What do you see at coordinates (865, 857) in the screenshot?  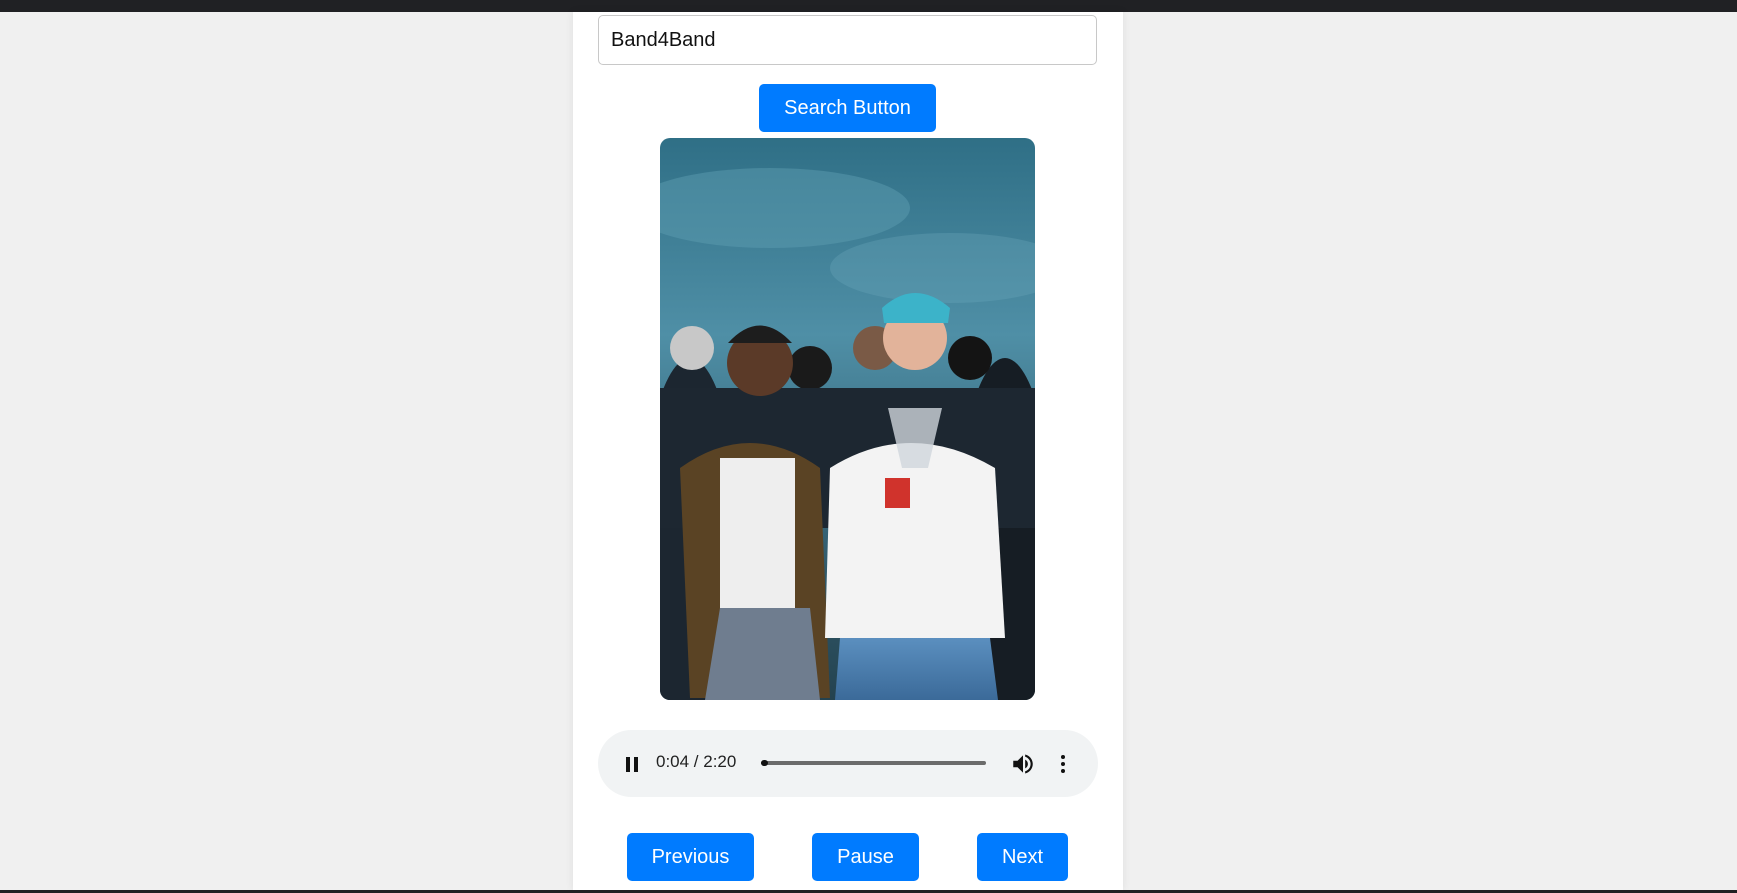 I see `pause-button: Pause` at bounding box center [865, 857].